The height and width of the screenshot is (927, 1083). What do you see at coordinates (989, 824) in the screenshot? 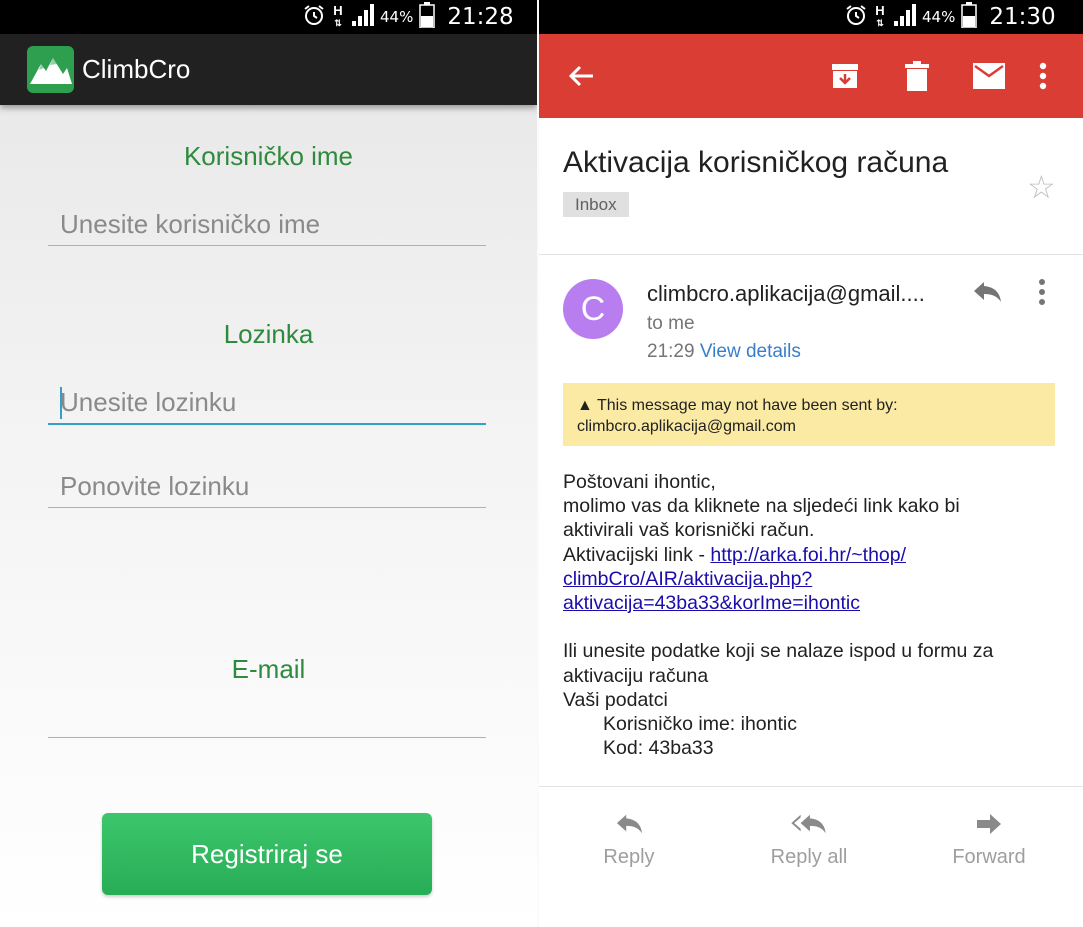
I see `forward-icon` at bounding box center [989, 824].